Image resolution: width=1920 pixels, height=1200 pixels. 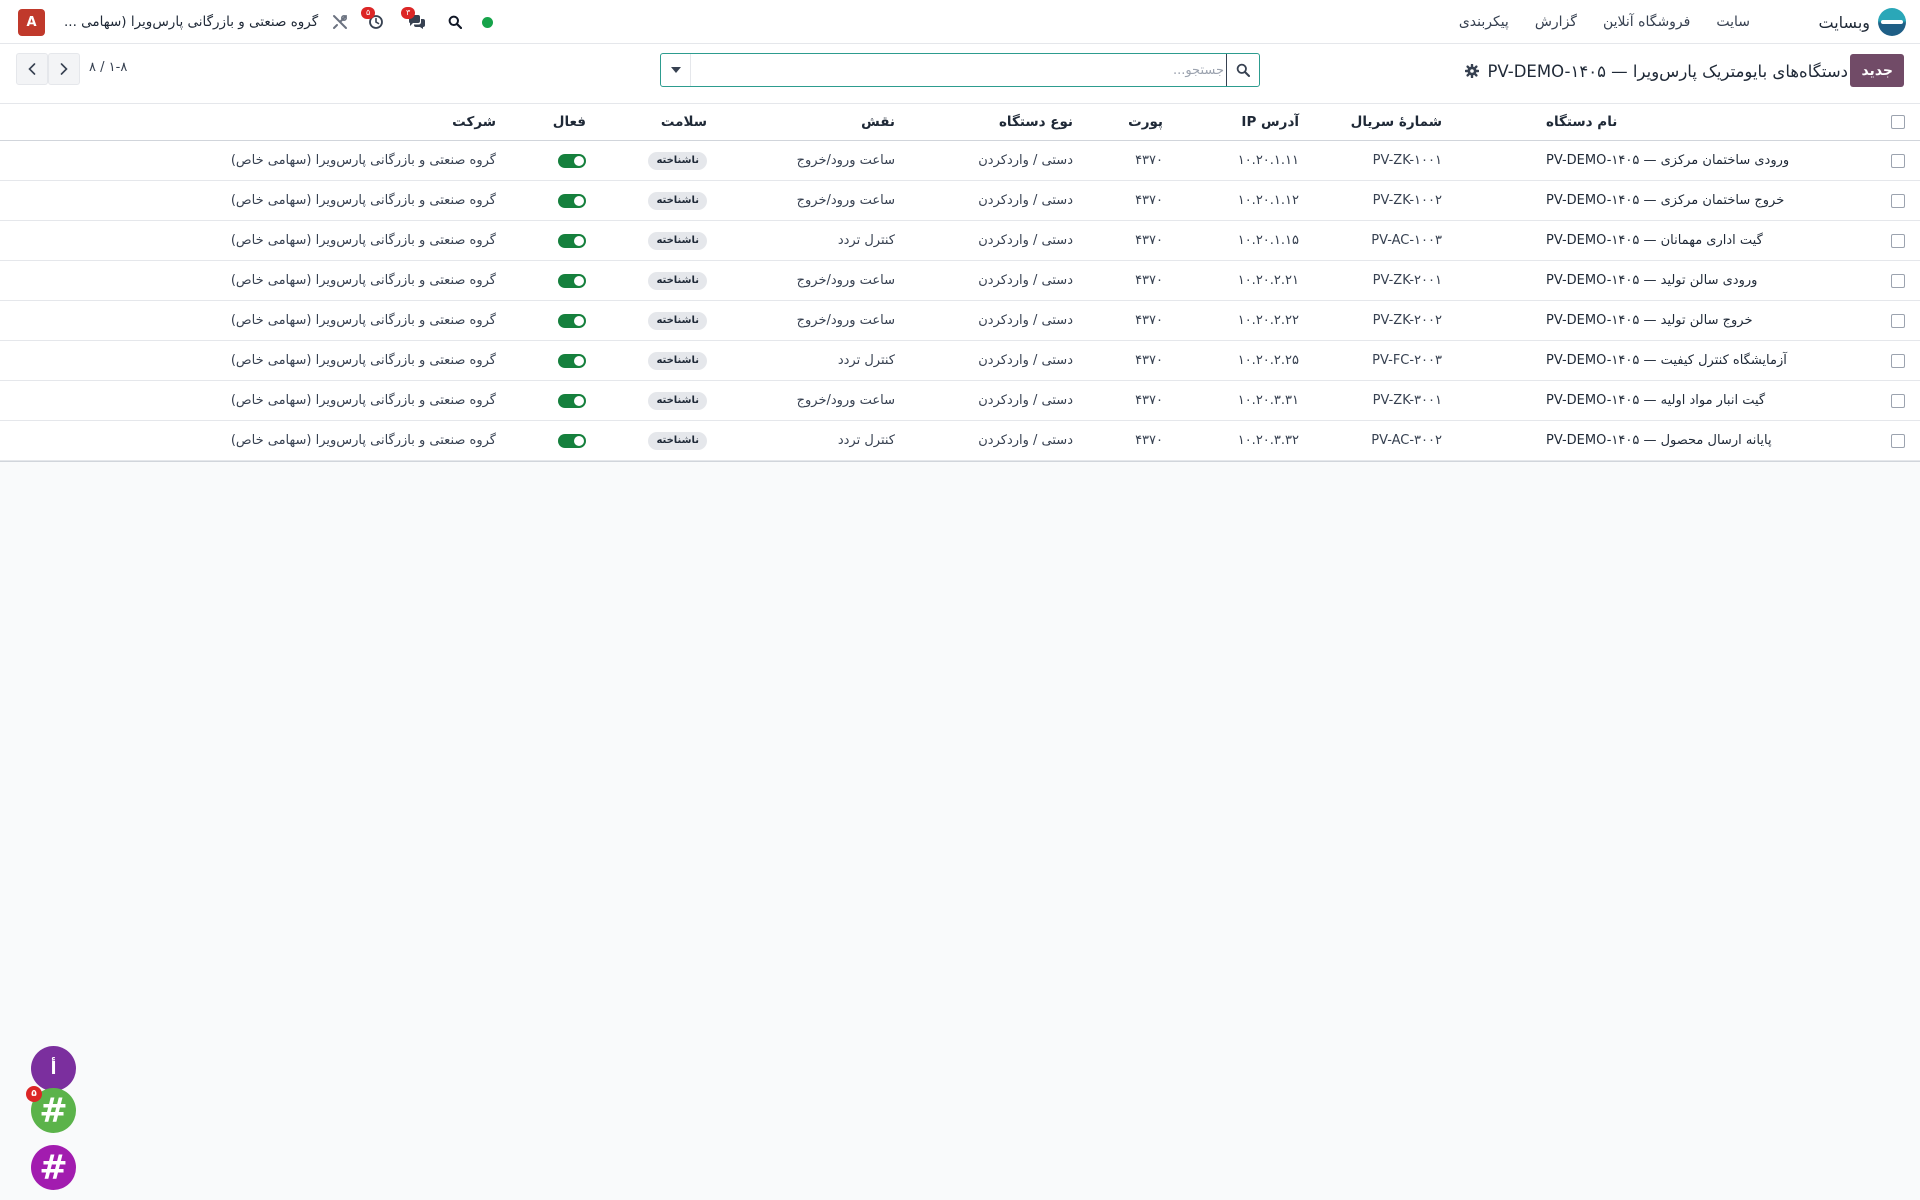 What do you see at coordinates (413, 18) in the screenshot?
I see `chat-icon: ۳` at bounding box center [413, 18].